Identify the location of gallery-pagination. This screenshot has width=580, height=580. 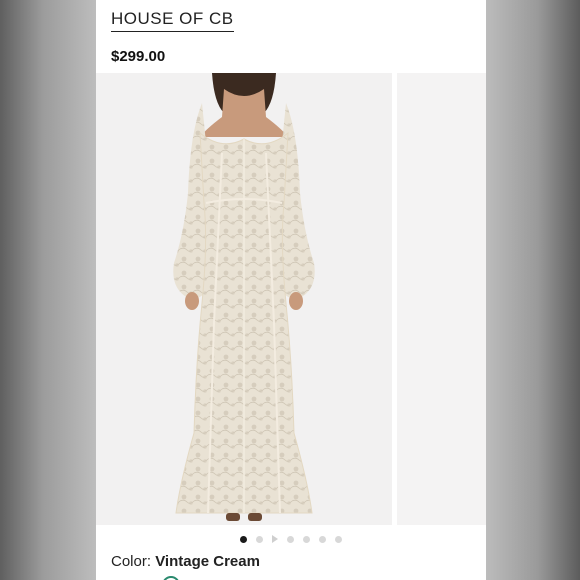
(291, 539).